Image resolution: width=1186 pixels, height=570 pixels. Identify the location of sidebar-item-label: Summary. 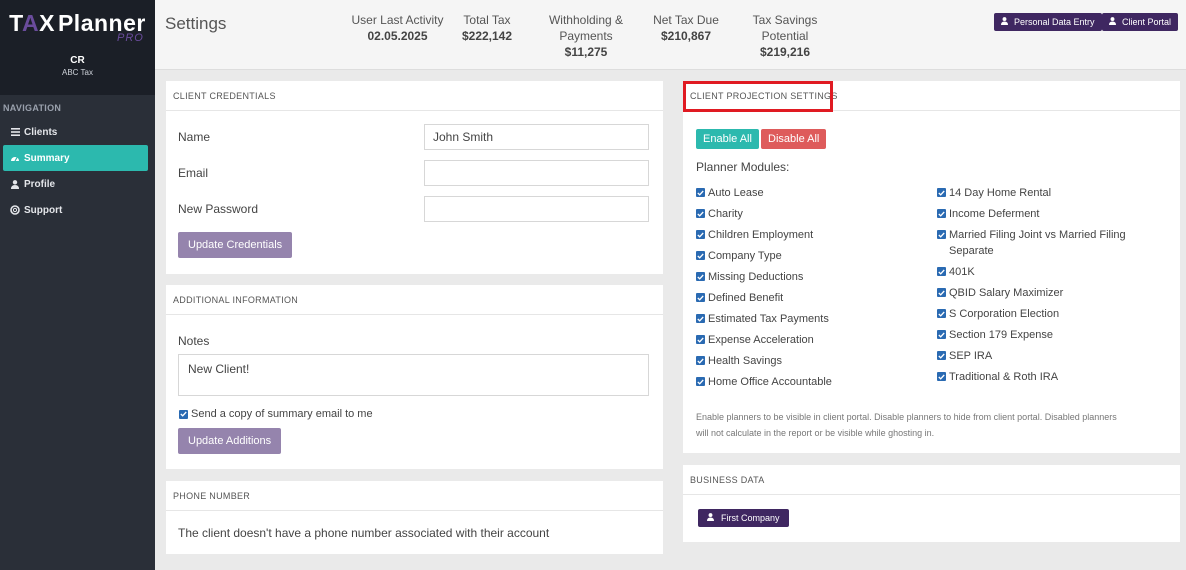
(47, 158).